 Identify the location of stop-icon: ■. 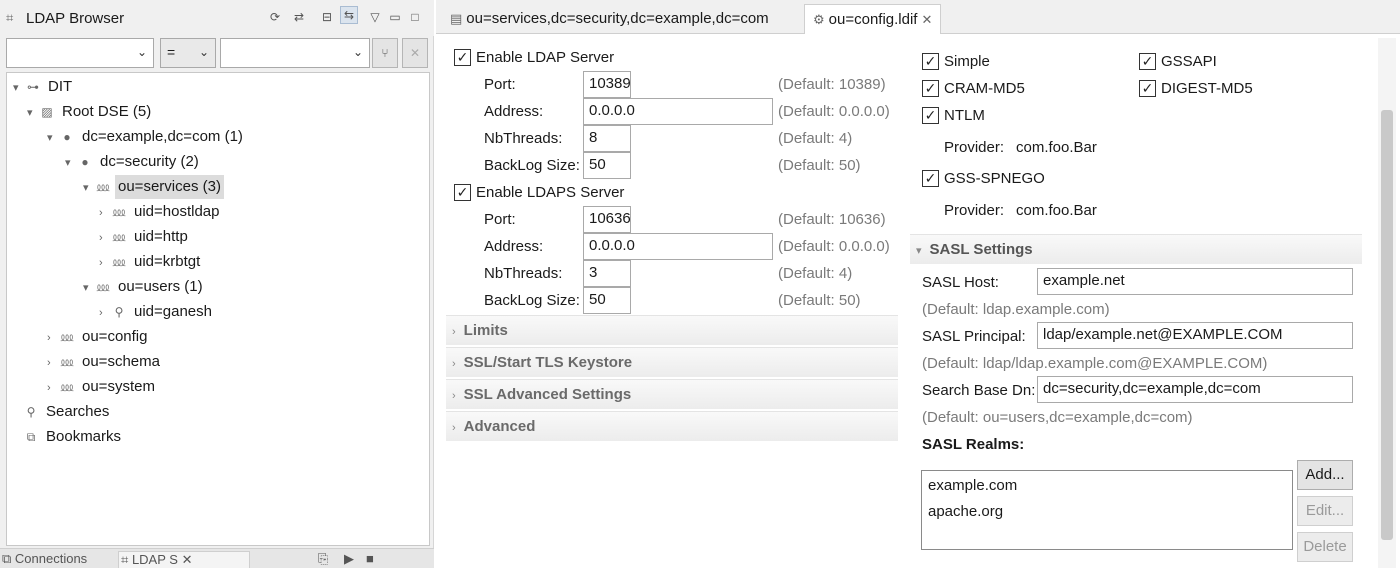
(370, 559).